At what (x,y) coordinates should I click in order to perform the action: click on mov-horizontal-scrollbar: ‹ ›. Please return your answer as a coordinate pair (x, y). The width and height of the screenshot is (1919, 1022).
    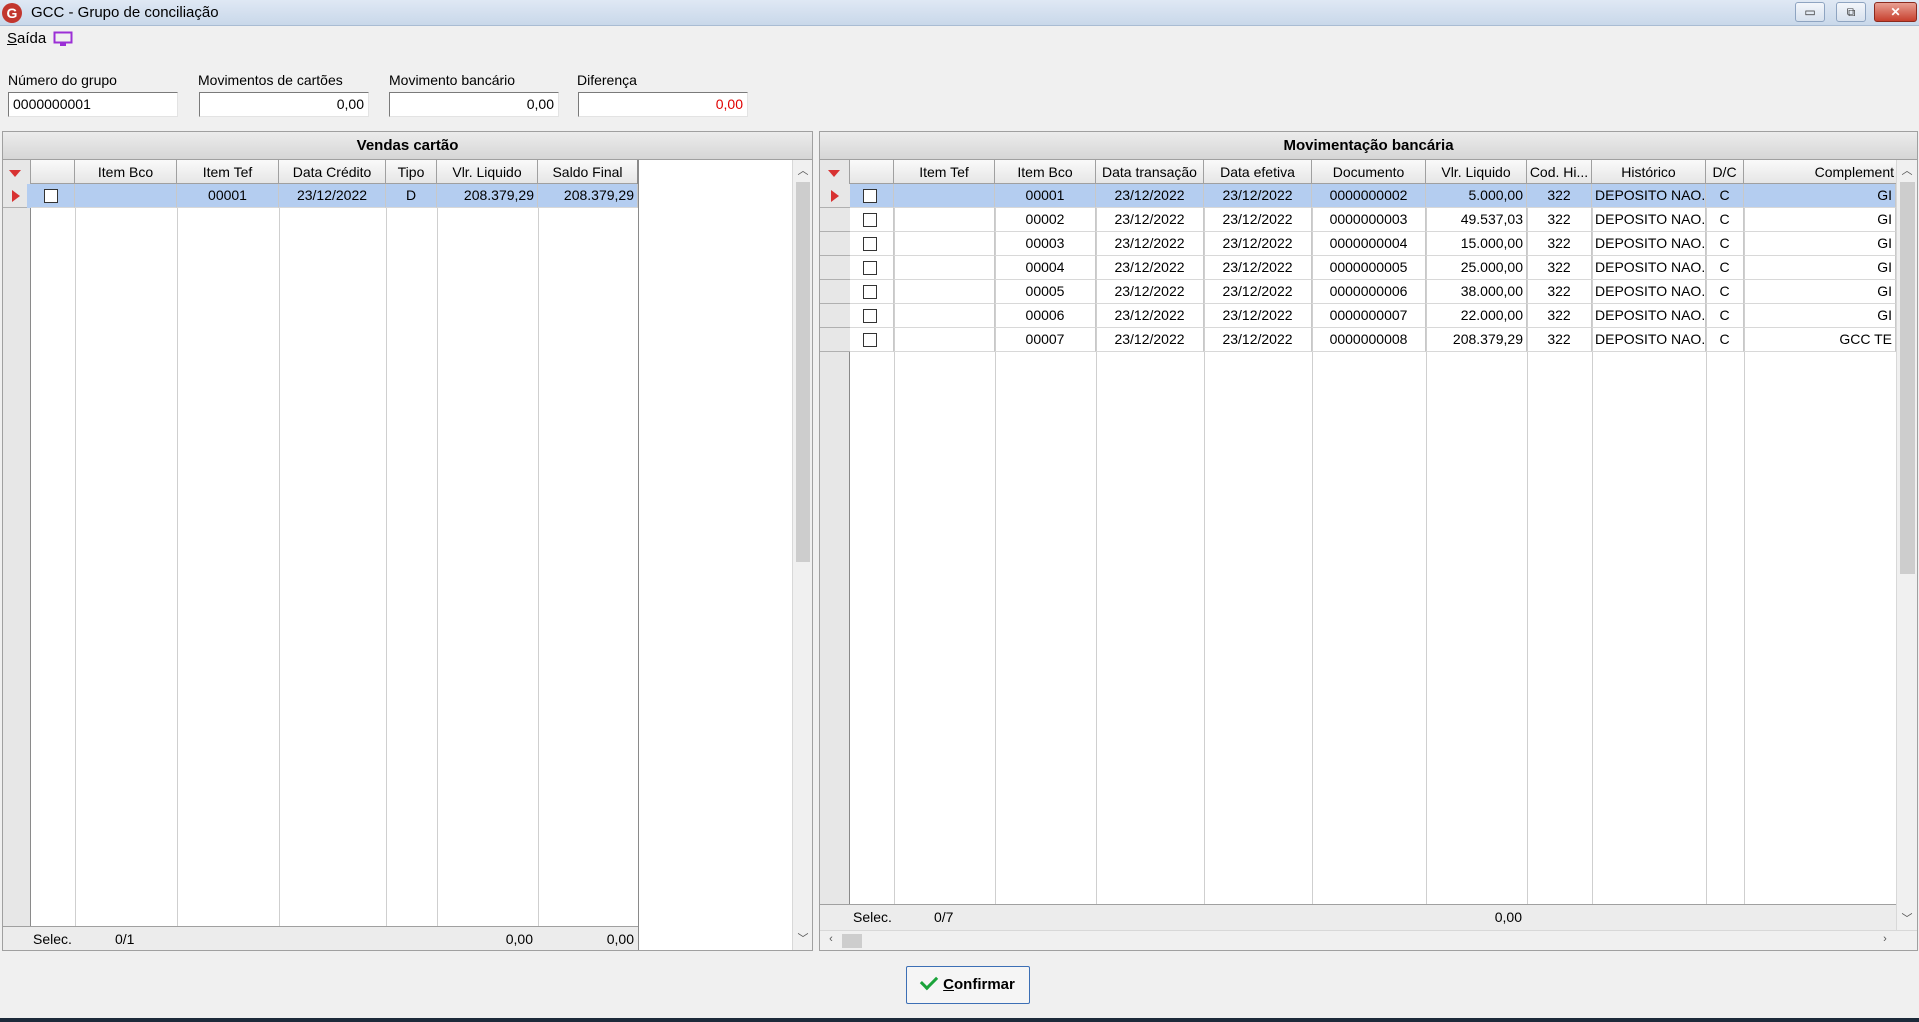
    Looking at the image, I should click on (1368, 940).